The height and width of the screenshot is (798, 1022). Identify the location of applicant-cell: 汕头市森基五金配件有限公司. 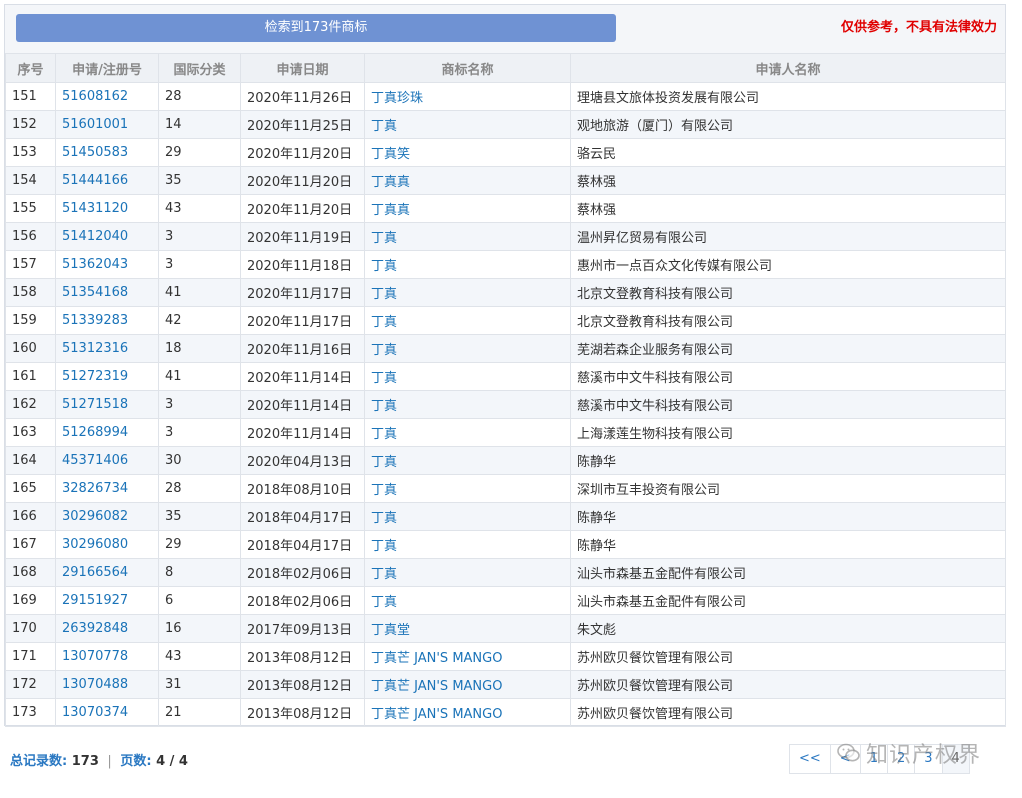
(788, 600).